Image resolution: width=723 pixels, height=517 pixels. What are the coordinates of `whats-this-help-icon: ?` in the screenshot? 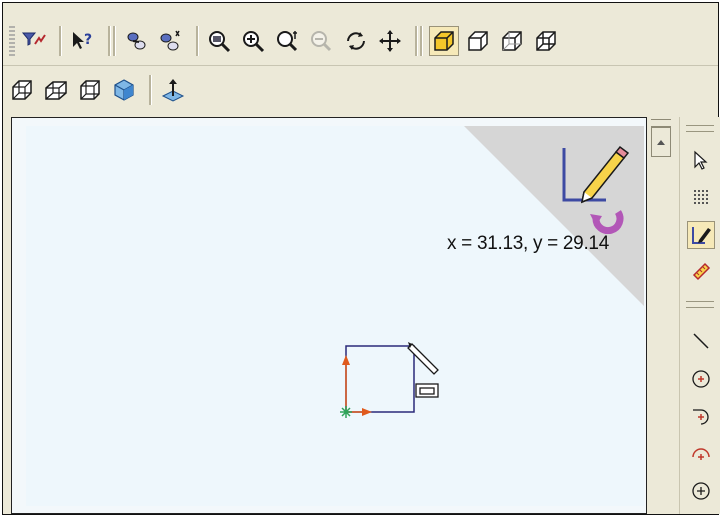 It's located at (83, 41).